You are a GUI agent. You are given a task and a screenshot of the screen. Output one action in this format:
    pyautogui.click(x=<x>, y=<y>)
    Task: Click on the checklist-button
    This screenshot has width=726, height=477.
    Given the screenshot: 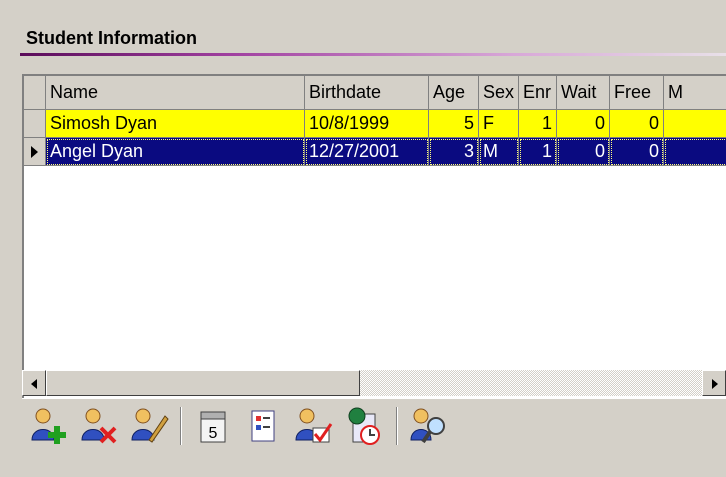 What is the action you would take?
    pyautogui.click(x=263, y=426)
    